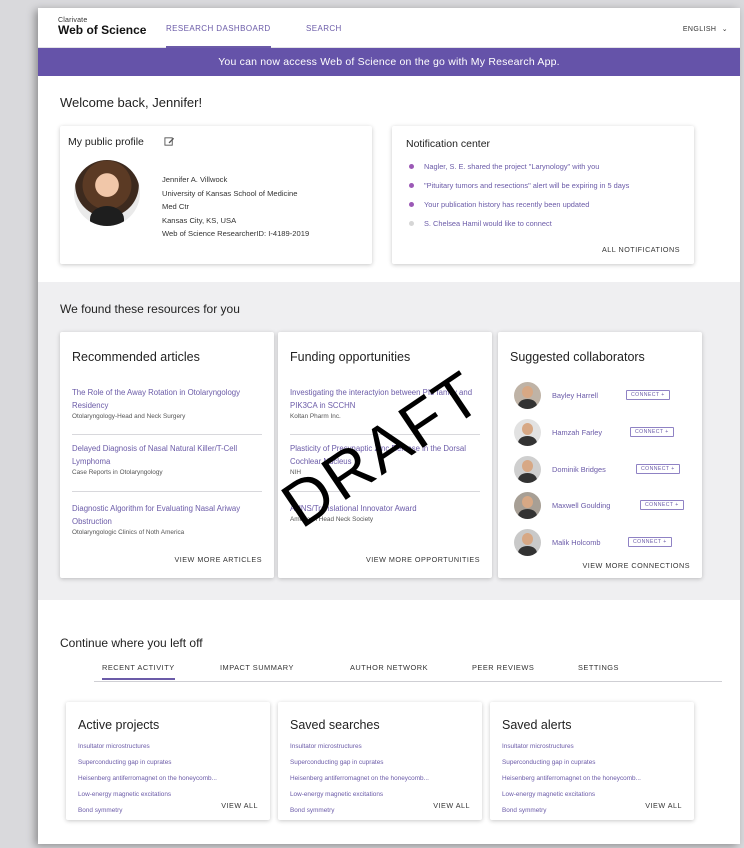 The height and width of the screenshot is (848, 744). I want to click on funding-source: American Head Neck Society, so click(332, 519).